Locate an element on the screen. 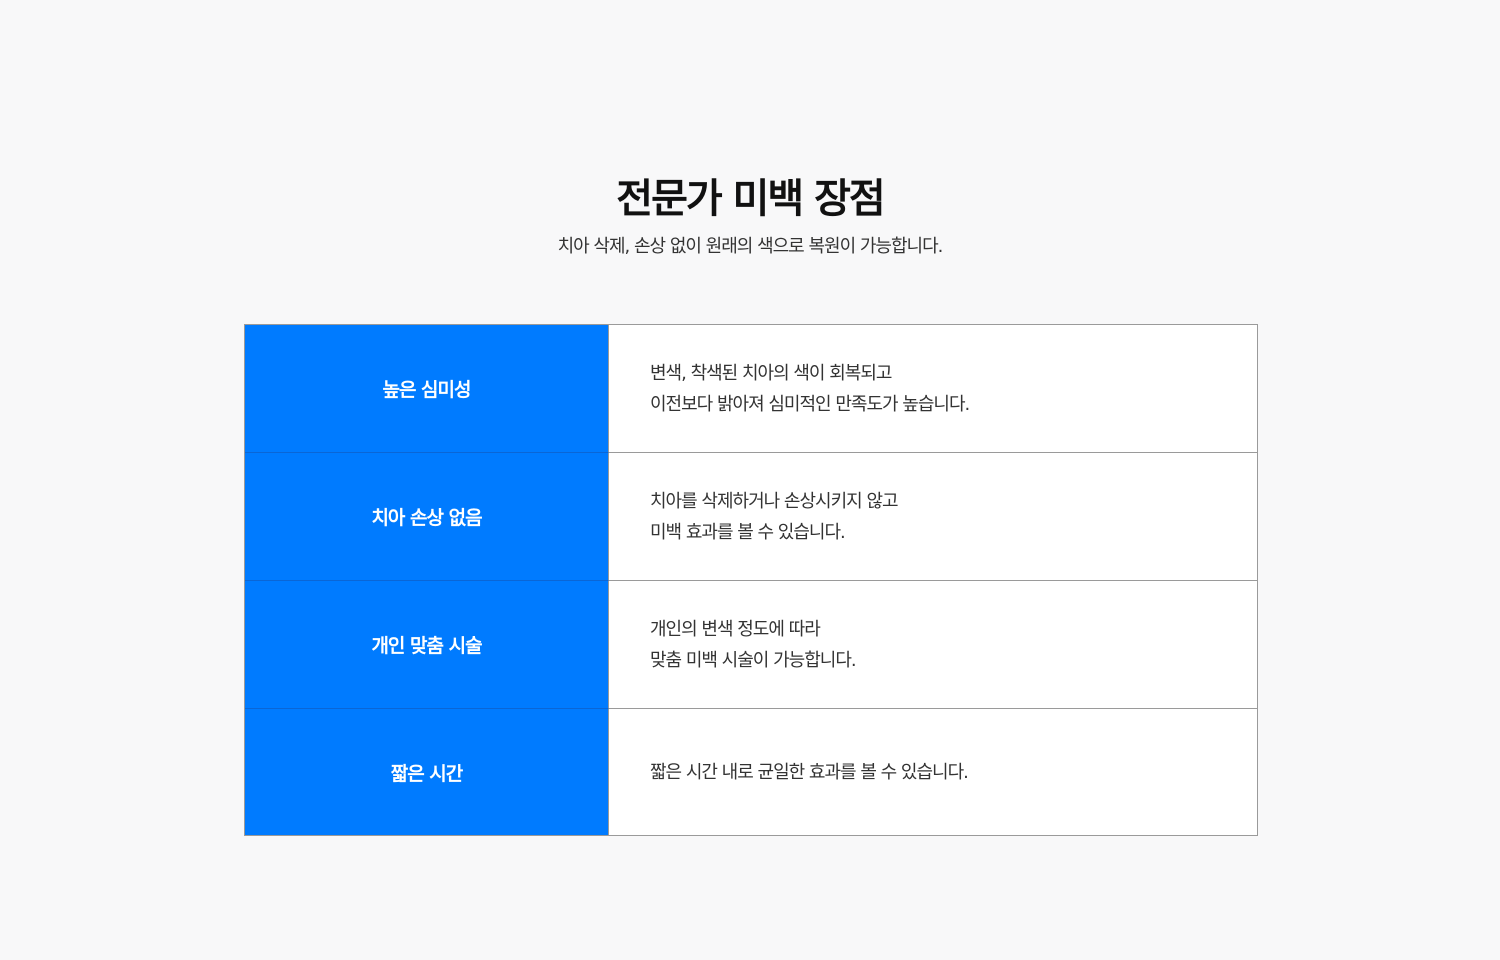 This screenshot has height=960, width=1500. benefit-description-line: 맞춤 미백 시술이 가능합니다. is located at coordinates (753, 660).